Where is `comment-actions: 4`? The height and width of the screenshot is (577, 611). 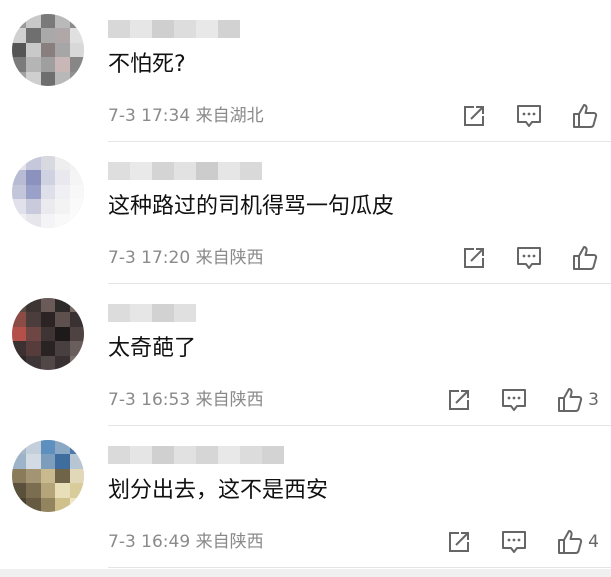
comment-actions: 4 is located at coordinates (508, 542).